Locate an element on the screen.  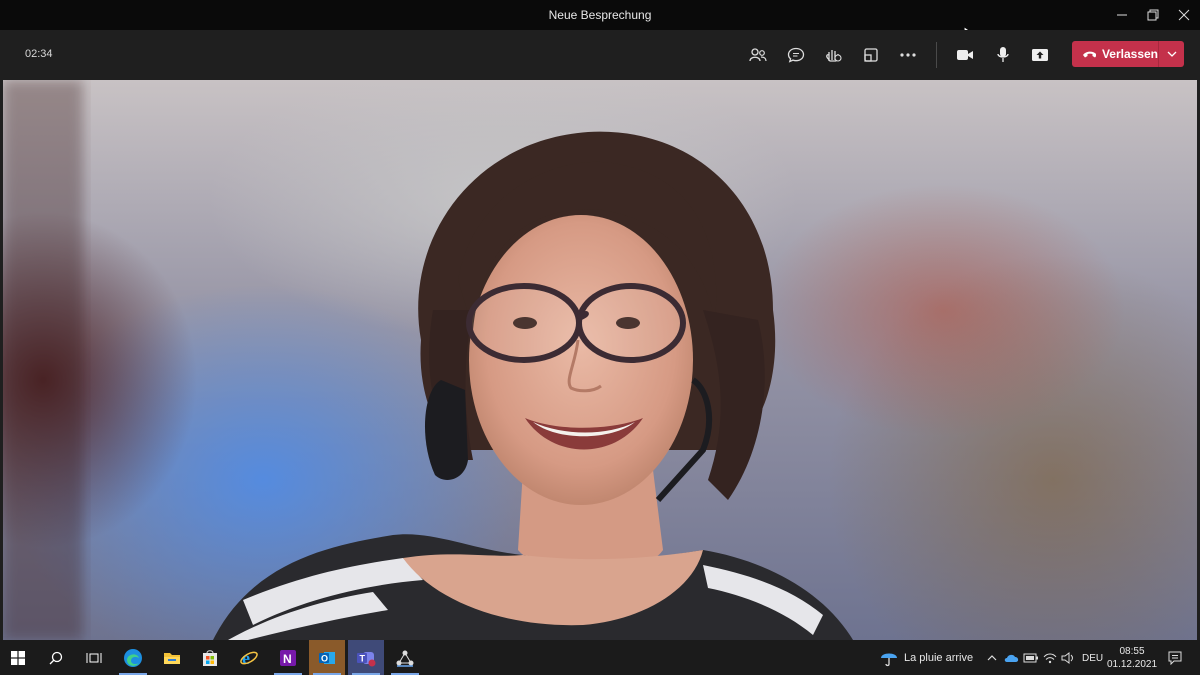
teams-icon: T is located at coordinates (366, 658).